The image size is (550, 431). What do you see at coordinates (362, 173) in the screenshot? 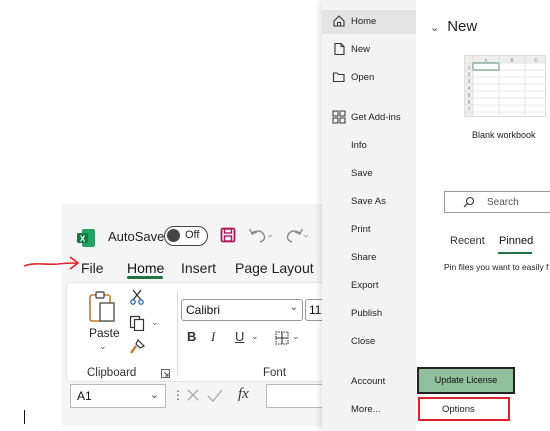
I see `nav-label-save: Save` at bounding box center [362, 173].